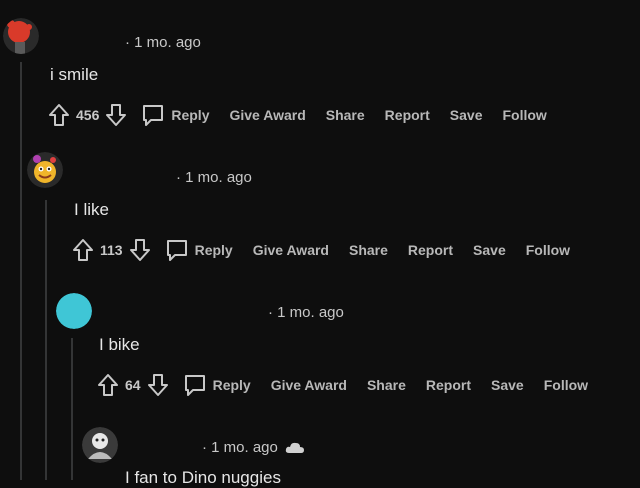 The image size is (640, 488). I want to click on comment-body: I like, so click(91, 209).